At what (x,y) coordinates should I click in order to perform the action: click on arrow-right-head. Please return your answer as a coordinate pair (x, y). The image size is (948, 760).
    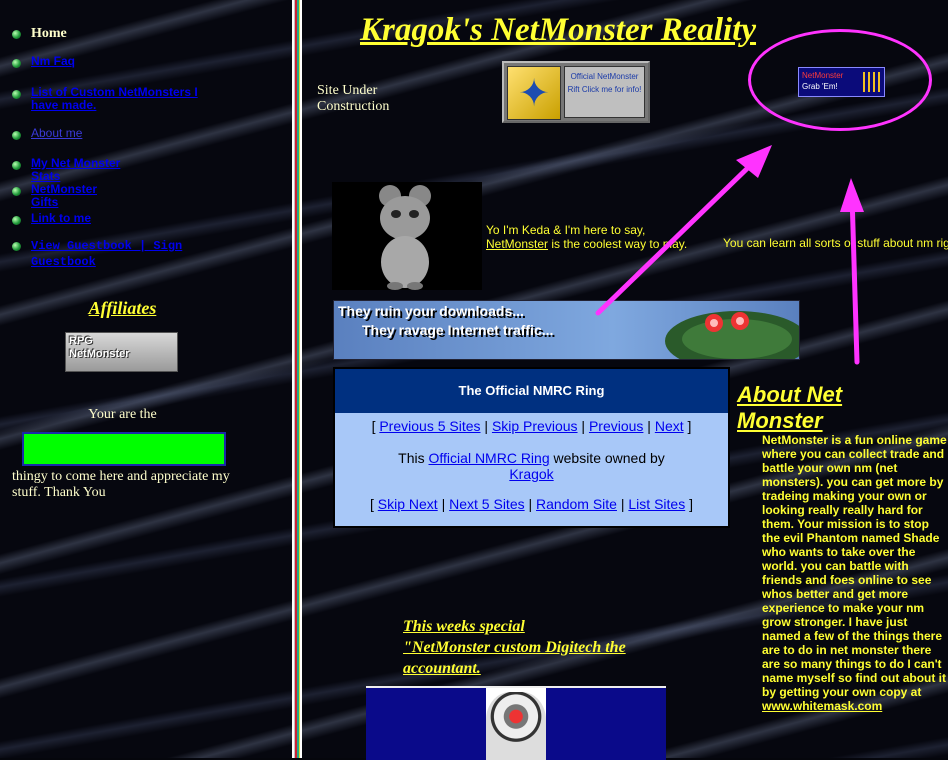
    Looking at the image, I should click on (852, 195).